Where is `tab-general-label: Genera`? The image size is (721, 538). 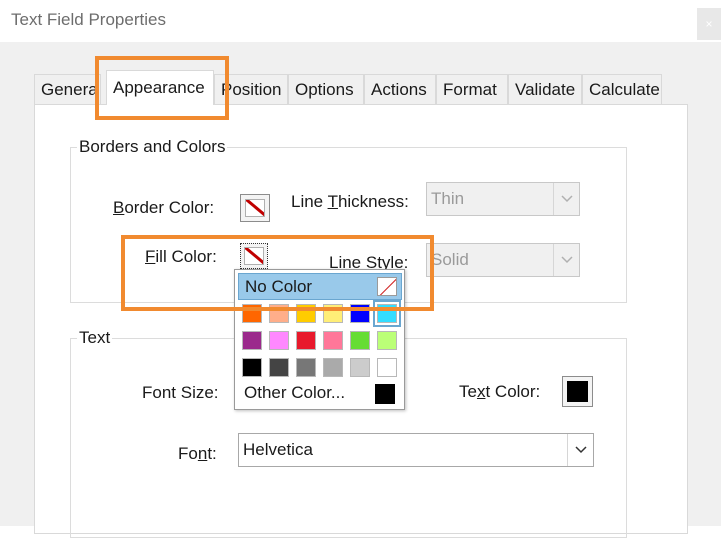 tab-general-label: Genera is located at coordinates (69, 89).